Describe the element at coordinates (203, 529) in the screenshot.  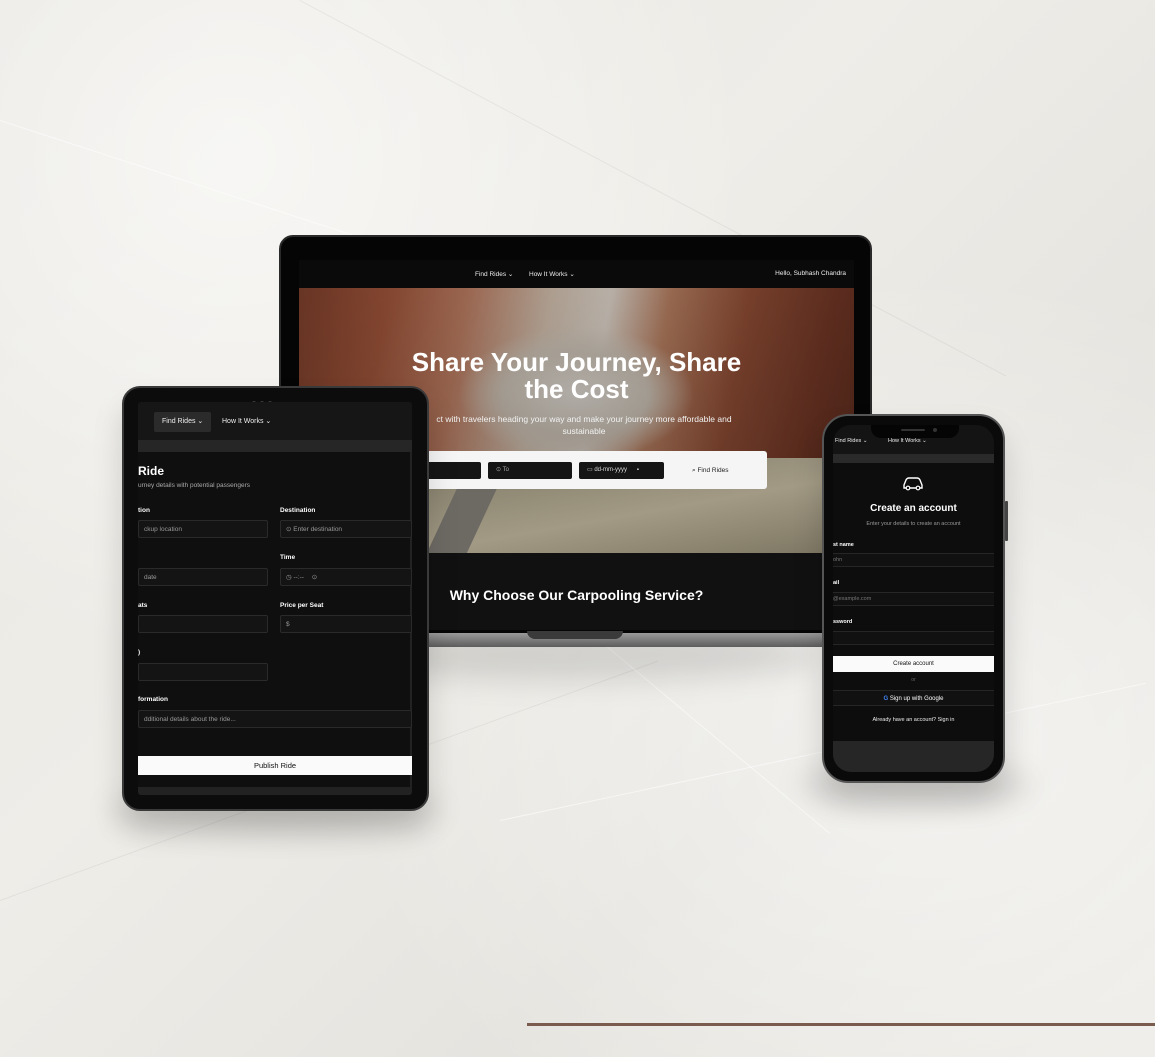
I see `pickup-location-input: ckup location` at that location.